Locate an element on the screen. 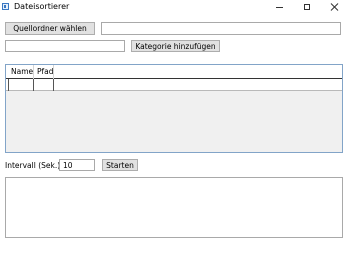 Image resolution: width=347 pixels, height=259 pixels. window-title: Dateisortierer is located at coordinates (42, 6).